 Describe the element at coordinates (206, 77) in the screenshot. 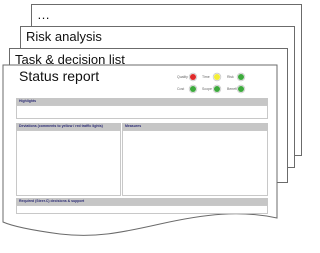

I see `legend-label-time: Time` at that location.